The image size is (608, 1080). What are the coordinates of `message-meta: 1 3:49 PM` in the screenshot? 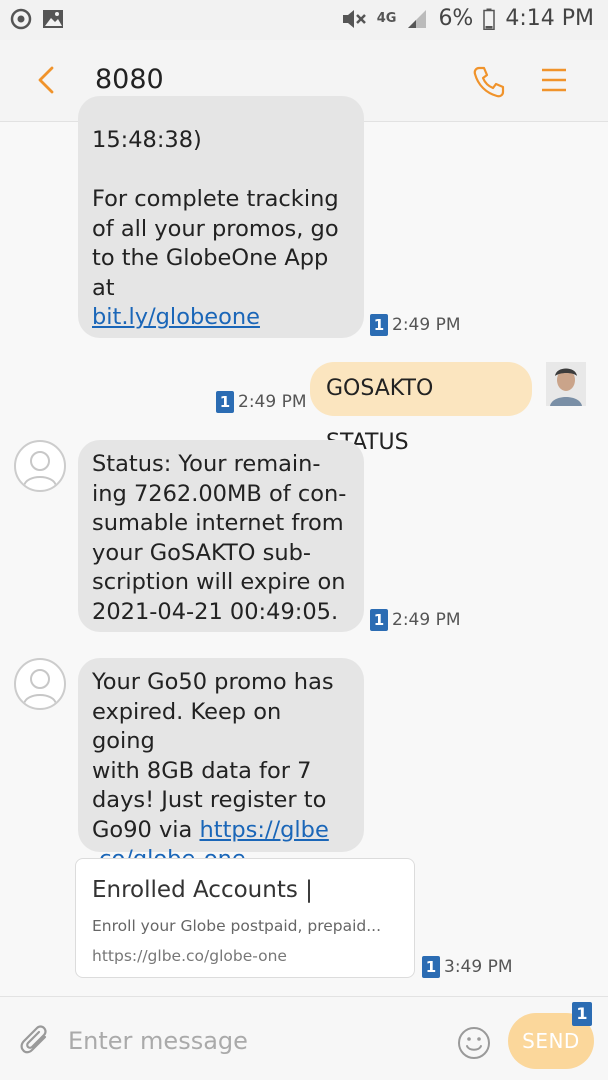 It's located at (467, 967).